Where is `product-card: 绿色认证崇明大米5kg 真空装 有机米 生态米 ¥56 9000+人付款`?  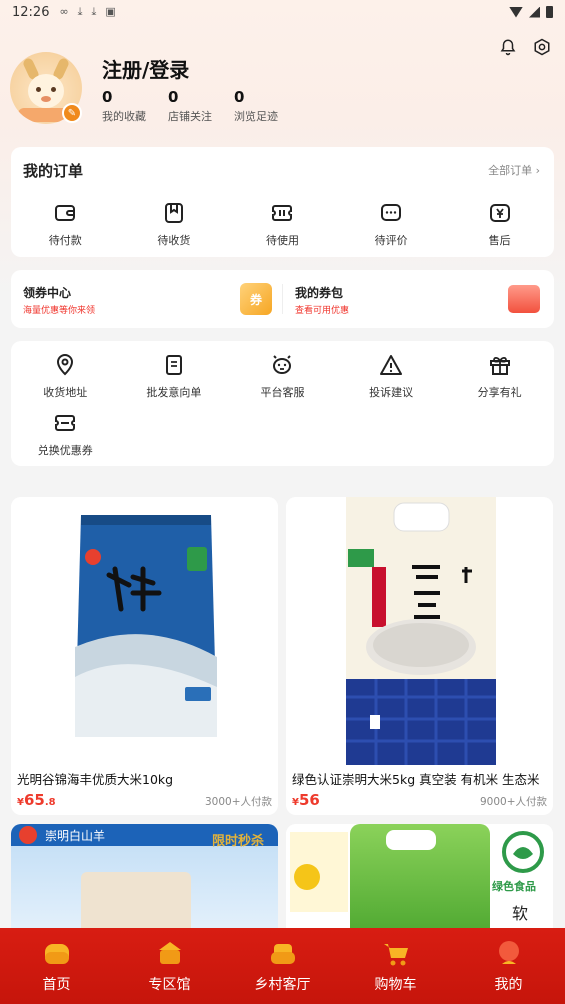
product-card: 绿色认证崇明大米5kg 真空装 有机米 生态米 ¥56 9000+人付款 is located at coordinates (419, 656).